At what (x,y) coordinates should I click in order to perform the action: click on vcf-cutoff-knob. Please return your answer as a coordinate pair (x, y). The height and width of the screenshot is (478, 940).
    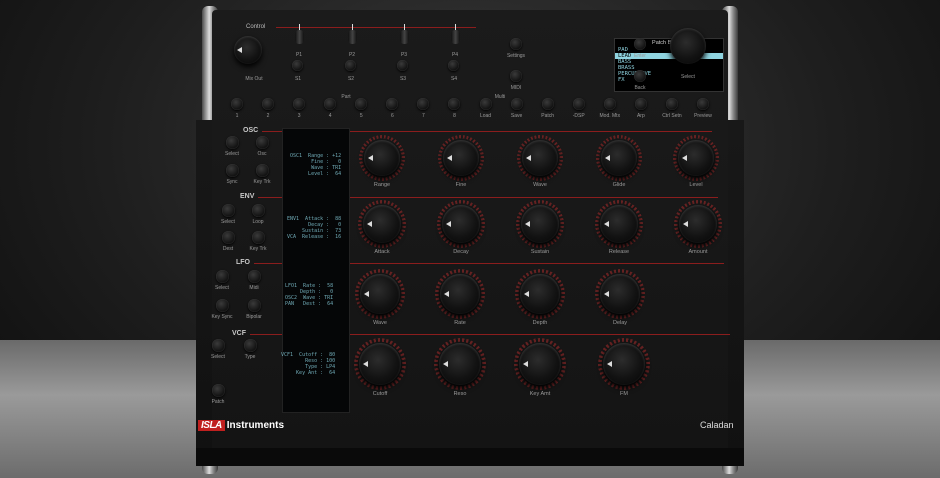
    Looking at the image, I should click on (380, 364).